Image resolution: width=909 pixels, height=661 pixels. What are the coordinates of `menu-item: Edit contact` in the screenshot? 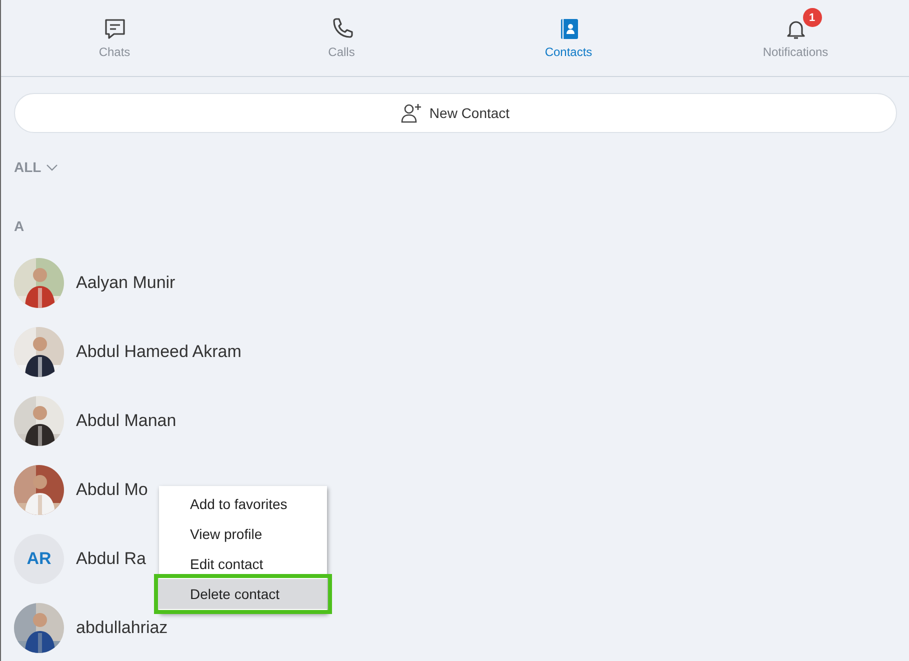 It's located at (243, 564).